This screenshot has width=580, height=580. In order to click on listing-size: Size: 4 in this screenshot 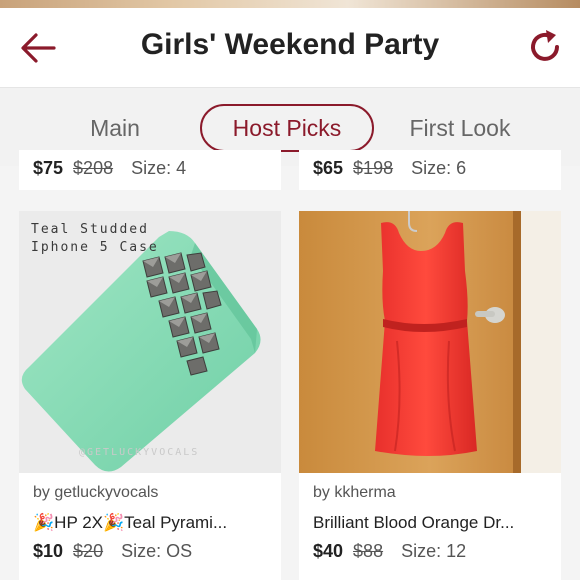, I will do `click(159, 168)`.